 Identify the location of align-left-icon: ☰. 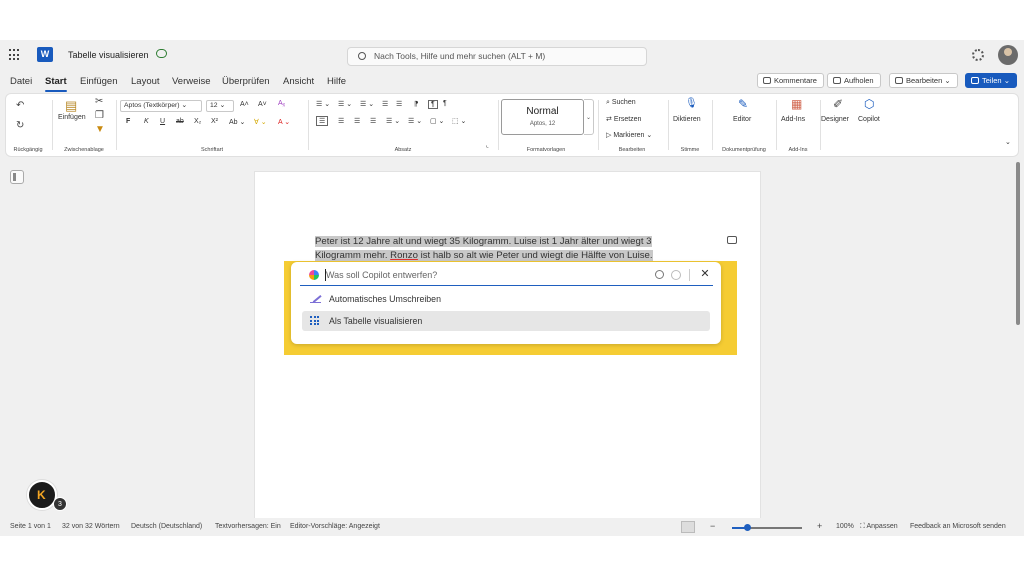
(322, 121).